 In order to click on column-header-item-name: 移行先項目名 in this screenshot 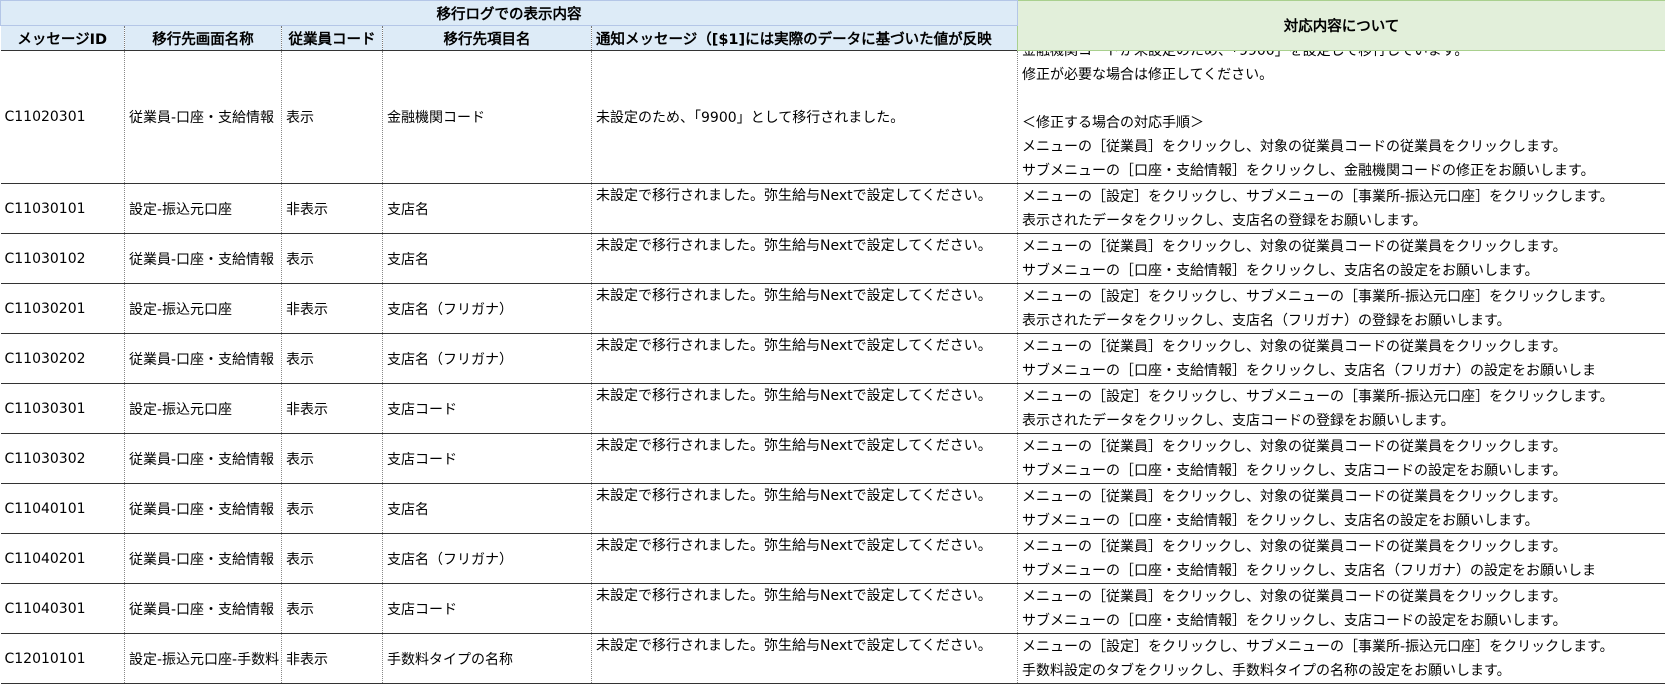, I will do `click(487, 38)`.